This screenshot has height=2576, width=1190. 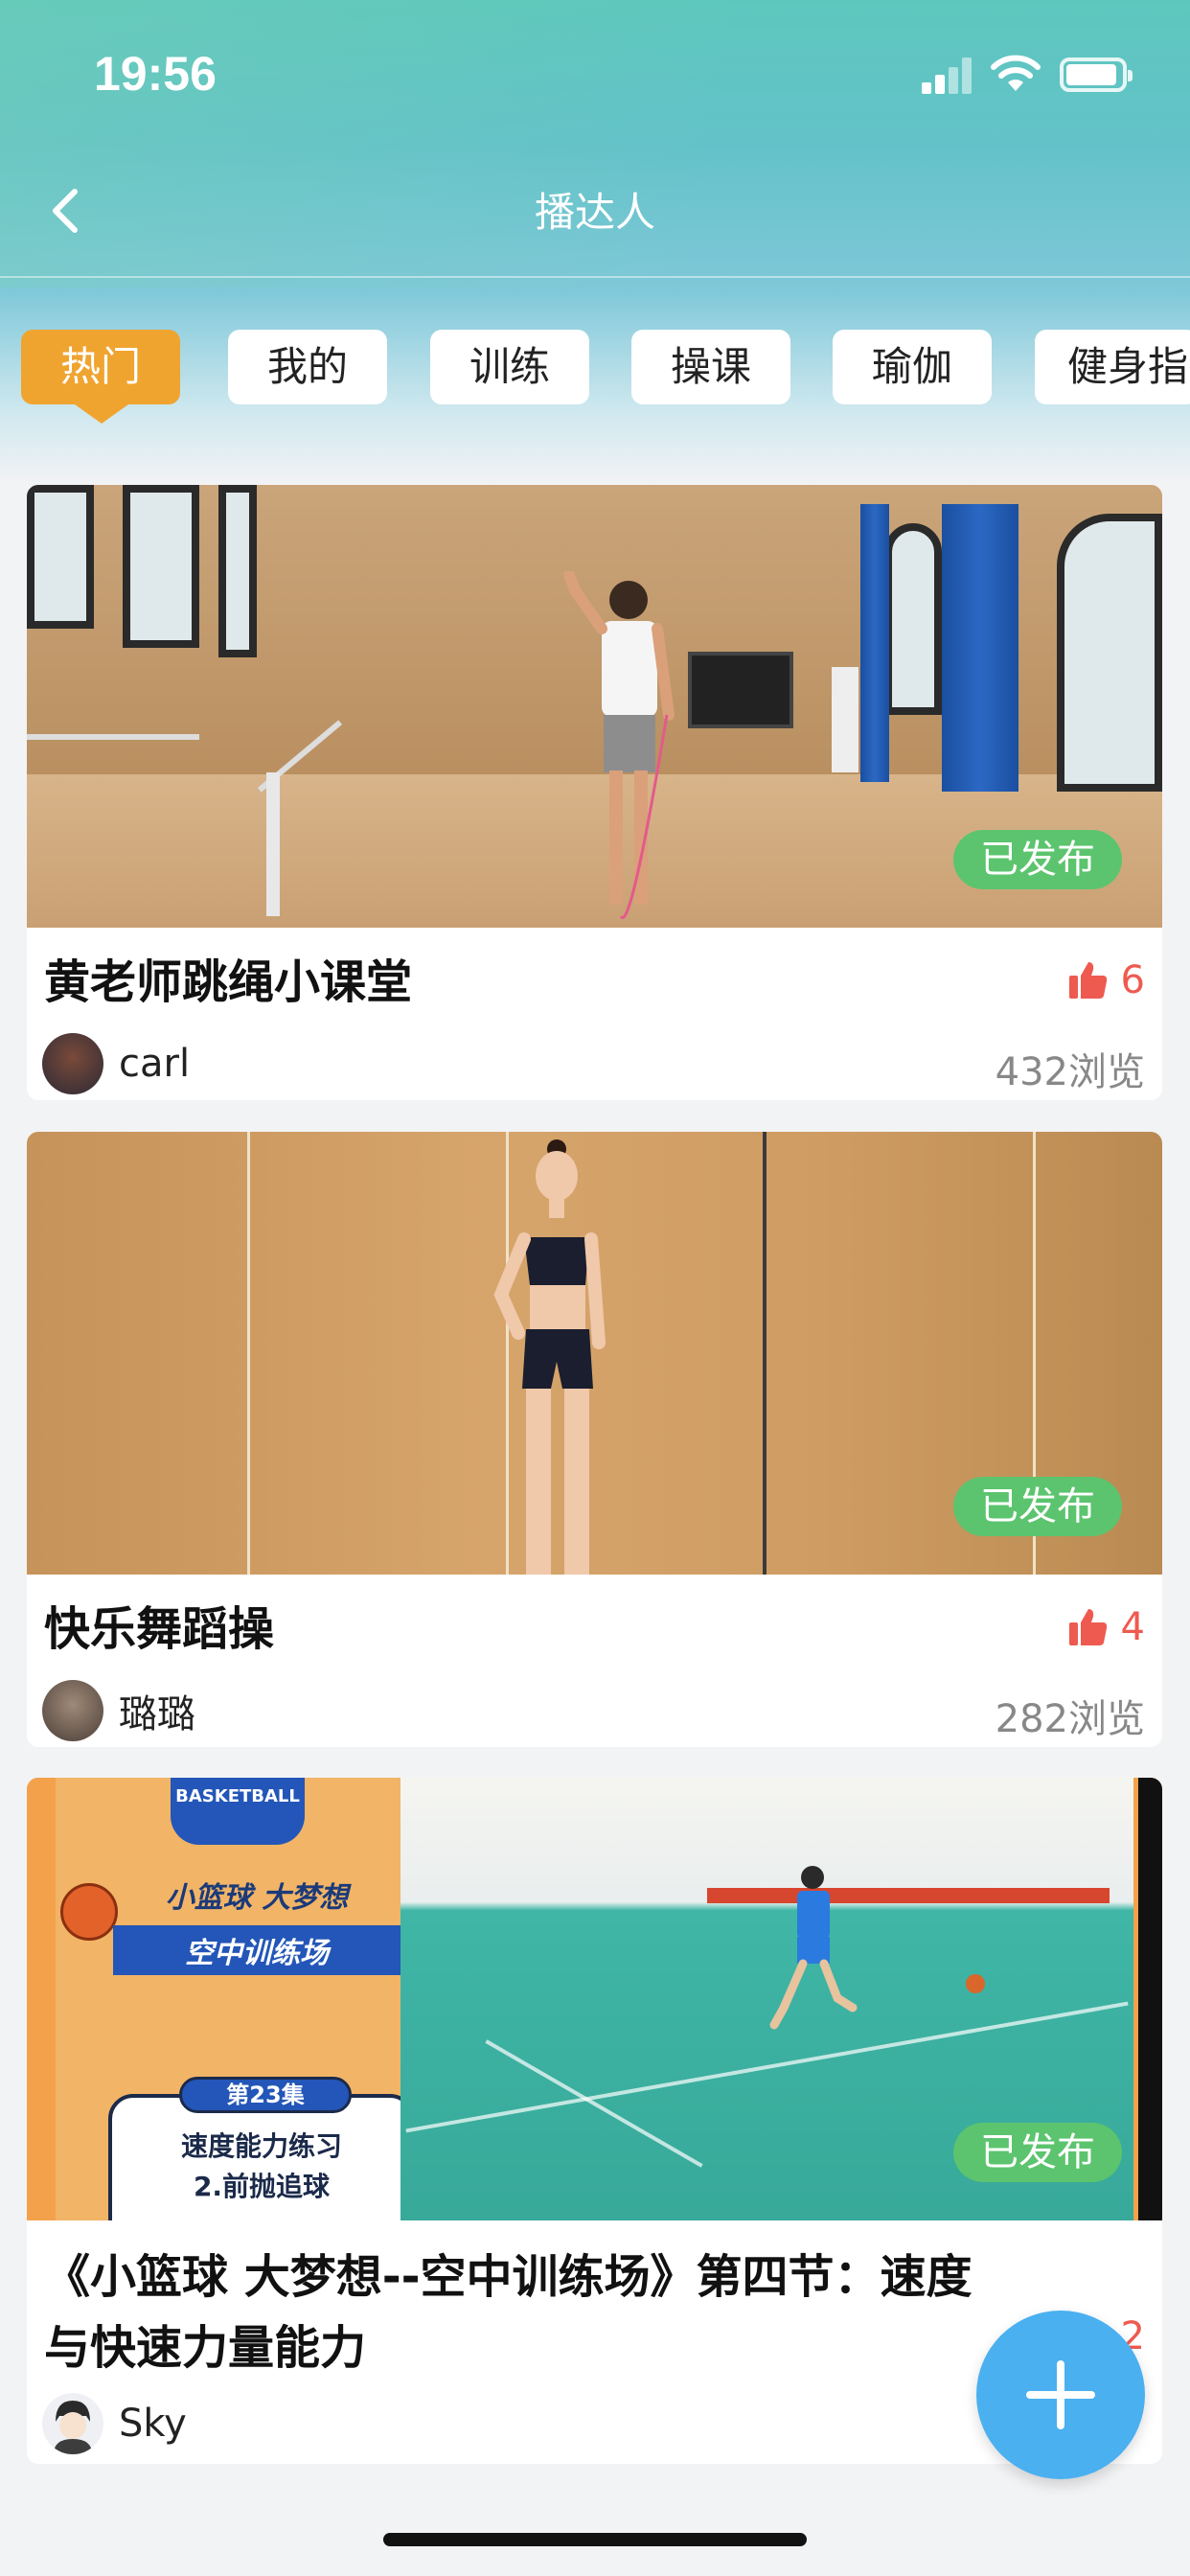 I want to click on like-count: 4, so click(x=1106, y=1627).